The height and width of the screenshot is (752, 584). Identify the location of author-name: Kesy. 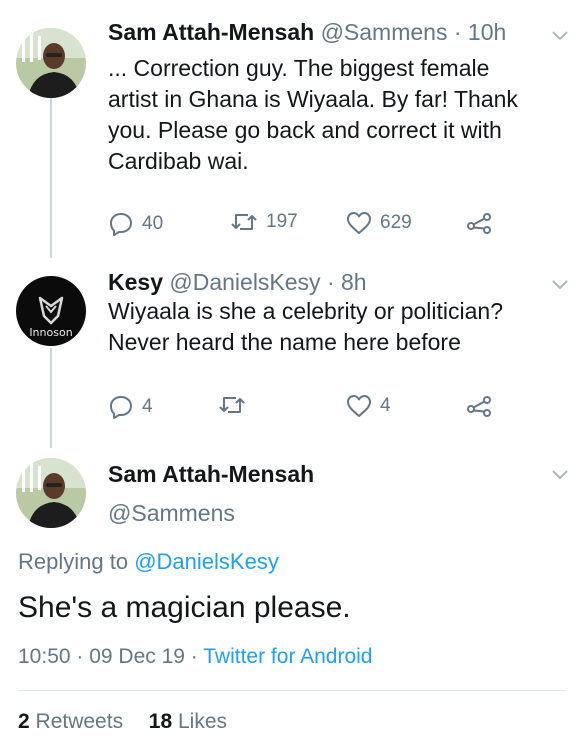
(135, 282).